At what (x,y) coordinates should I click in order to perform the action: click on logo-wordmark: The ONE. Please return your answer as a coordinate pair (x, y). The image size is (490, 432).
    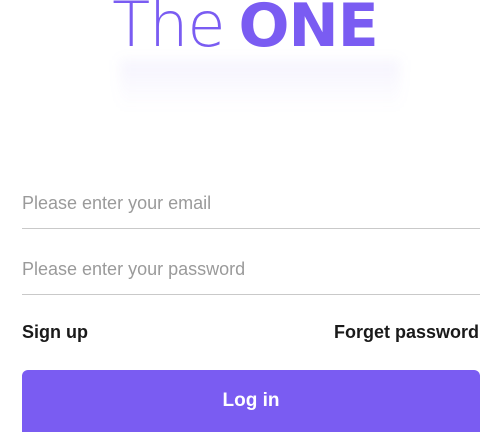
    Looking at the image, I should click on (245, 30).